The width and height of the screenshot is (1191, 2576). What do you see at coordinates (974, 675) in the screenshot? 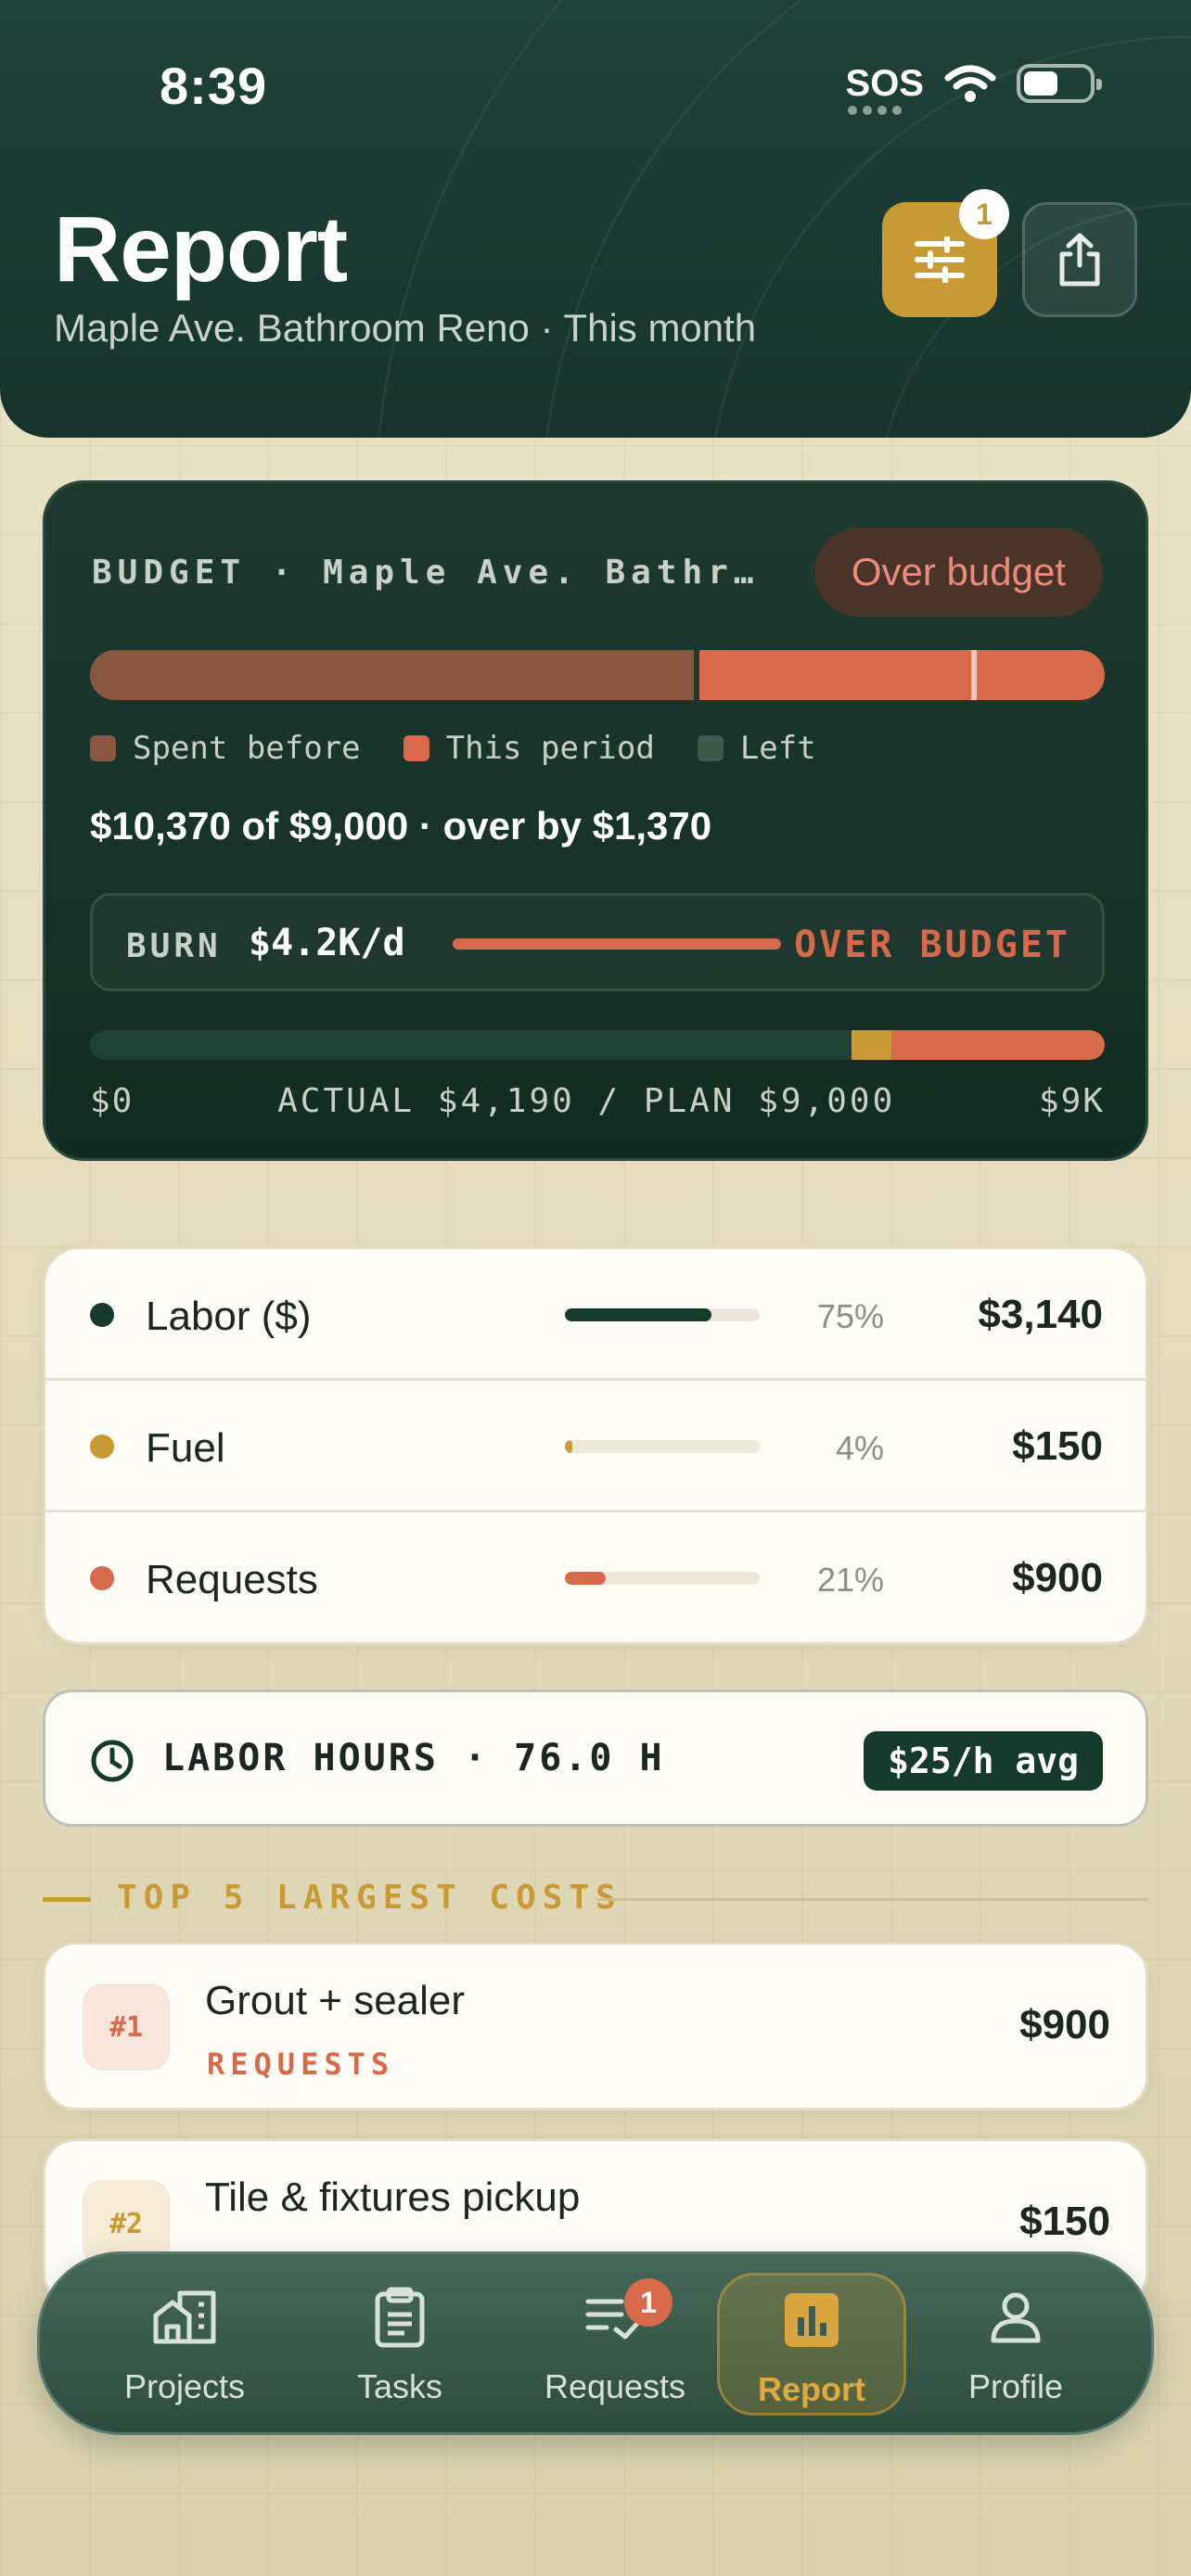
I see `plan-marker` at bounding box center [974, 675].